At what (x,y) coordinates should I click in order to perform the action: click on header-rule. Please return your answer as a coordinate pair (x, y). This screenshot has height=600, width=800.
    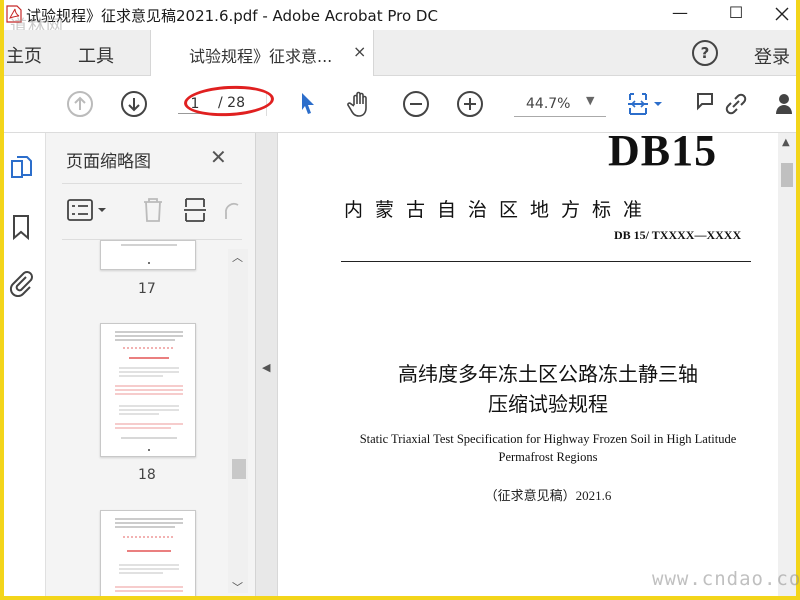
    Looking at the image, I should click on (546, 261).